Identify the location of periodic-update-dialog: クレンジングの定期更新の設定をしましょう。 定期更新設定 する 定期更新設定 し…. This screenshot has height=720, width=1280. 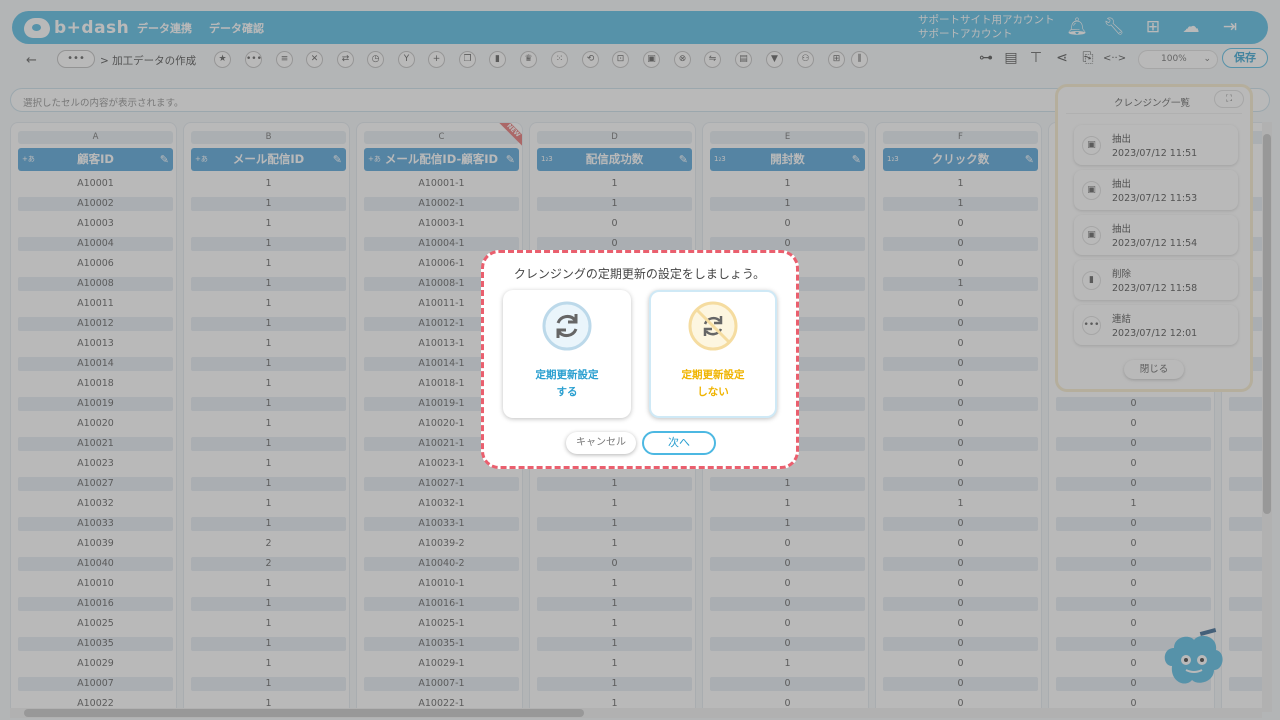
(640, 359).